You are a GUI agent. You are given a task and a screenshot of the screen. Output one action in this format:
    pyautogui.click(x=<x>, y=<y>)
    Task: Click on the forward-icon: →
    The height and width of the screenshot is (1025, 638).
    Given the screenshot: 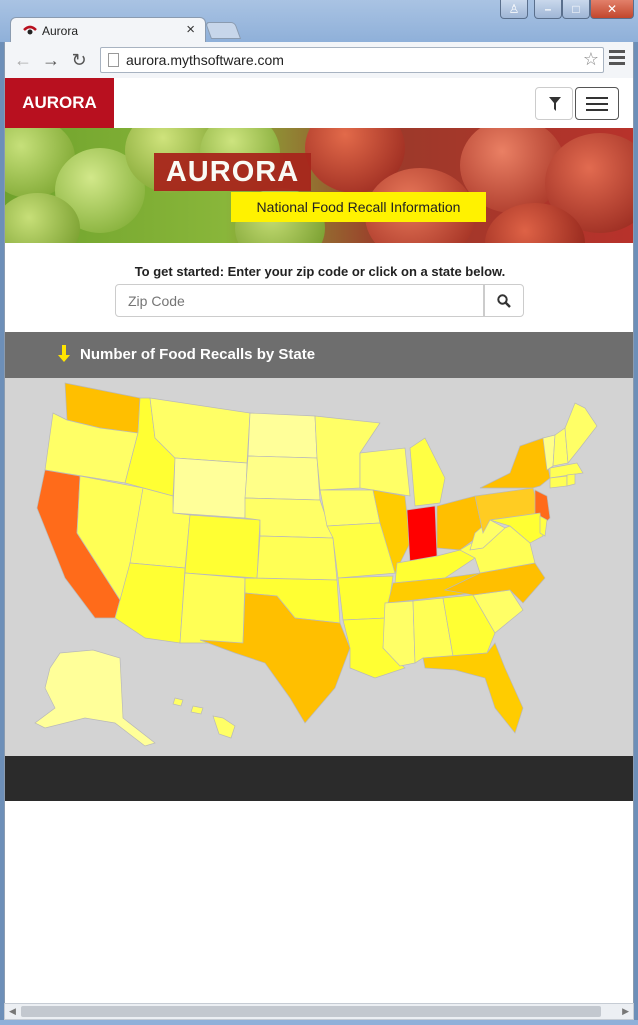 What is the action you would take?
    pyautogui.click(x=51, y=60)
    